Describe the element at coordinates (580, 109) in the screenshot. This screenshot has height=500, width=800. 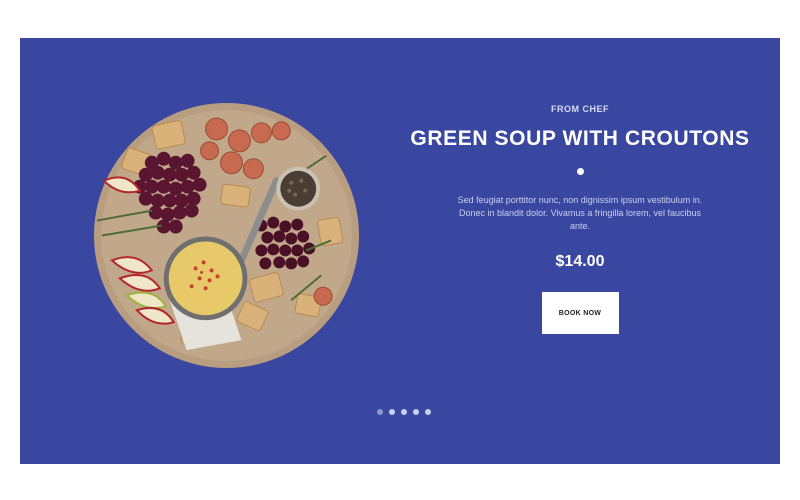
I see `hero-eyebrow: FROM CHEF` at that location.